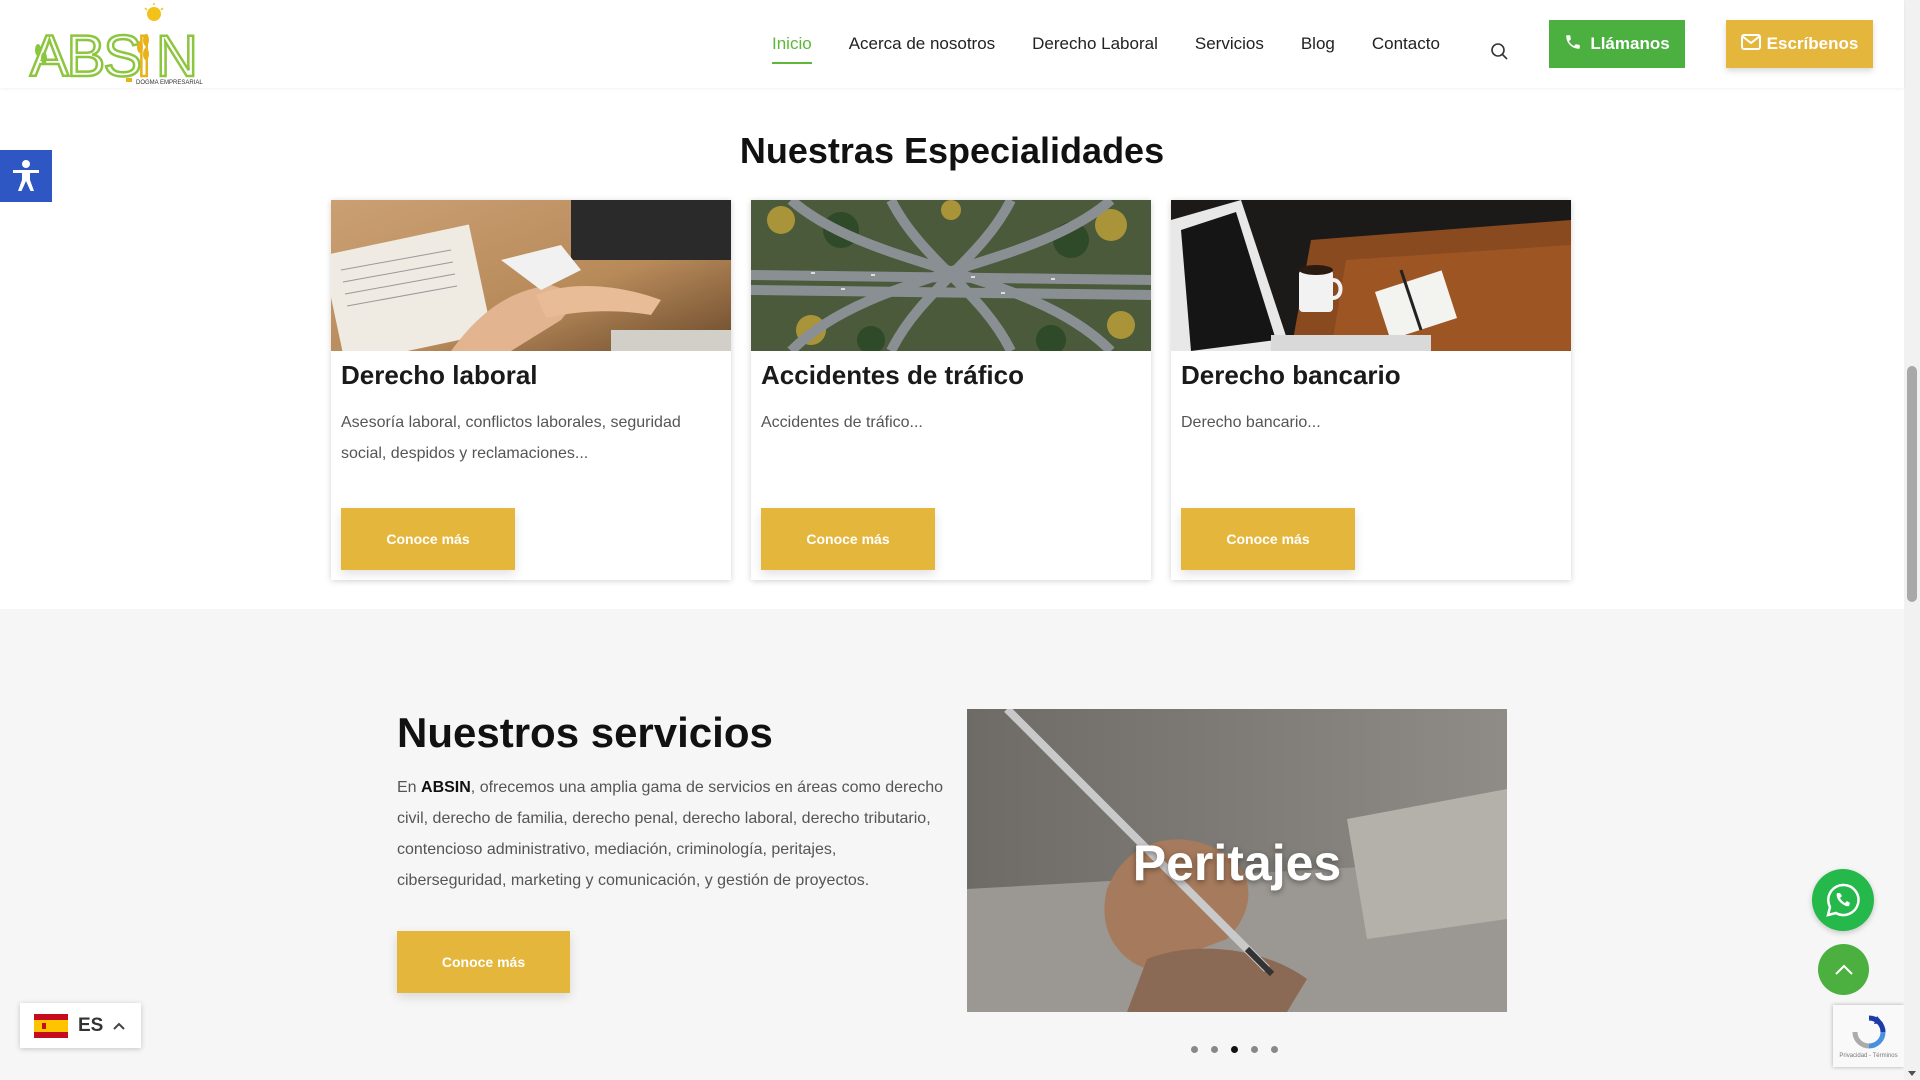  I want to click on scroll-to-top-button, so click(1843, 969).